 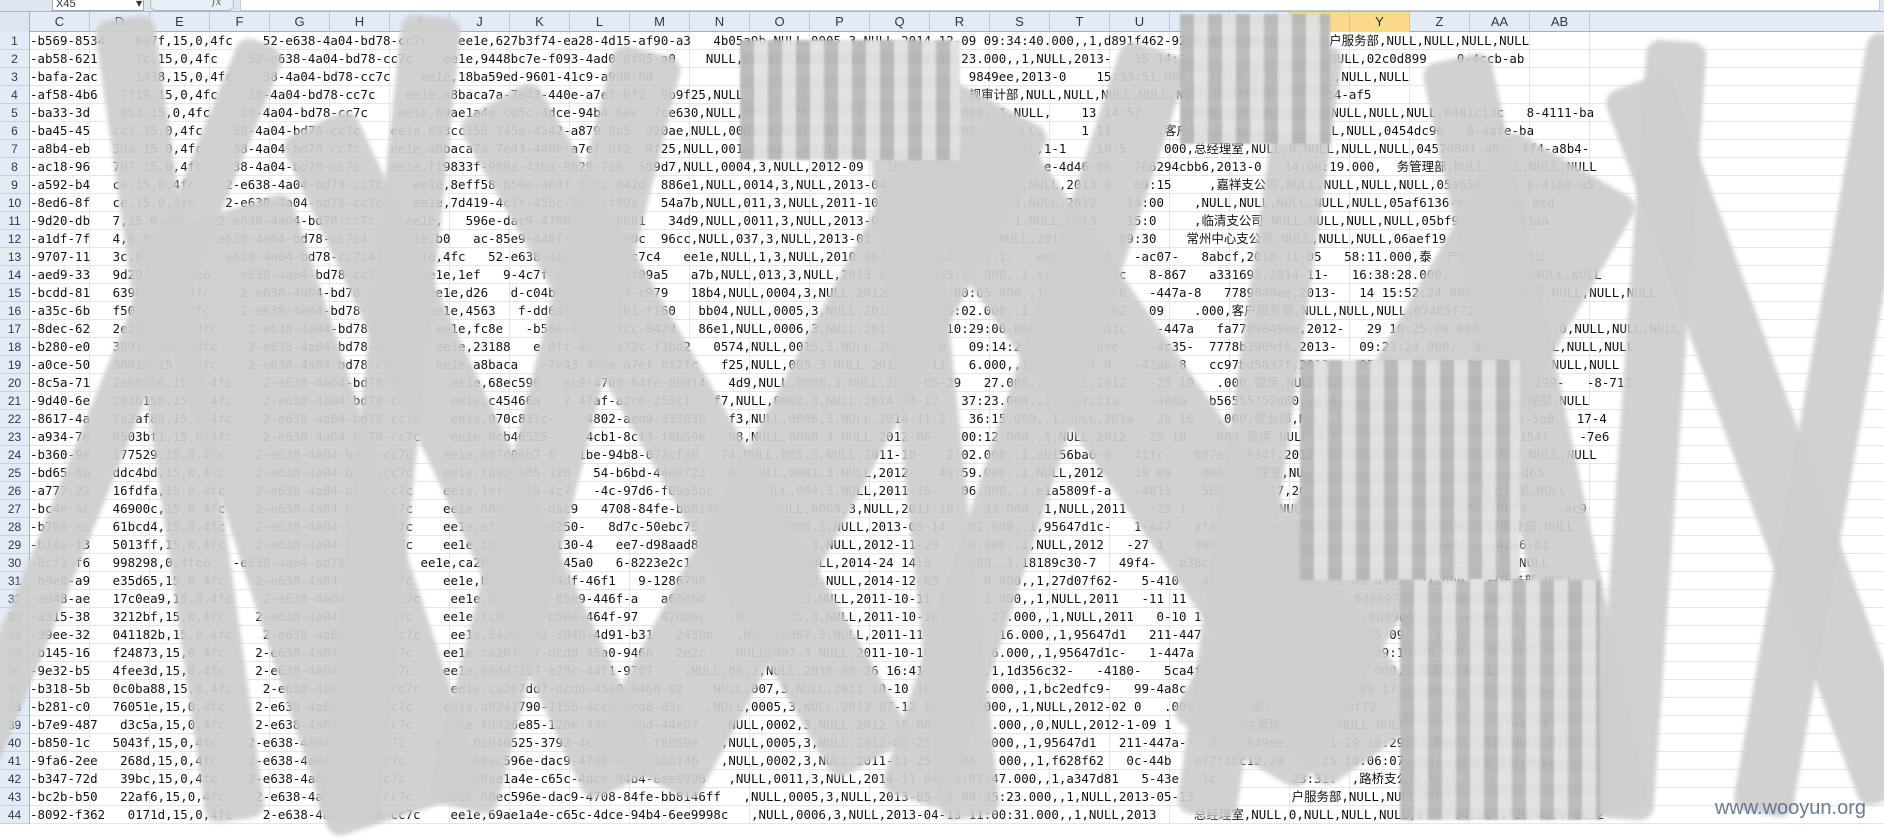 I want to click on formula-bar: X45 ▼ fx, so click(x=942, y=6).